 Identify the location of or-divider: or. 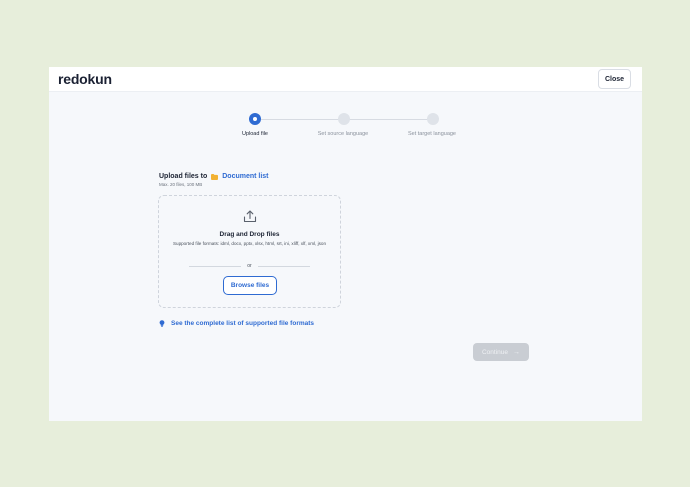
(250, 266).